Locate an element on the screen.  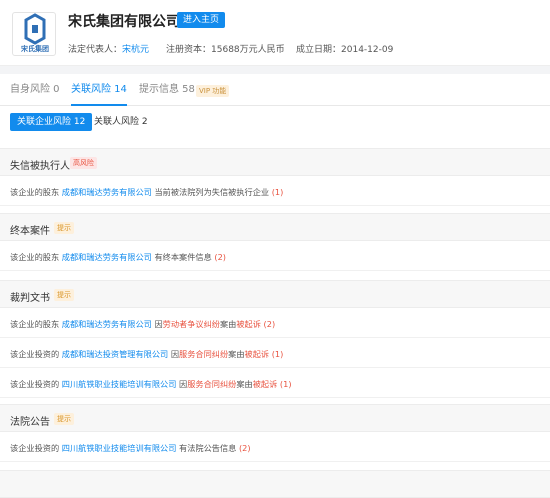
capital-label: 注册资本： is located at coordinates (189, 50).